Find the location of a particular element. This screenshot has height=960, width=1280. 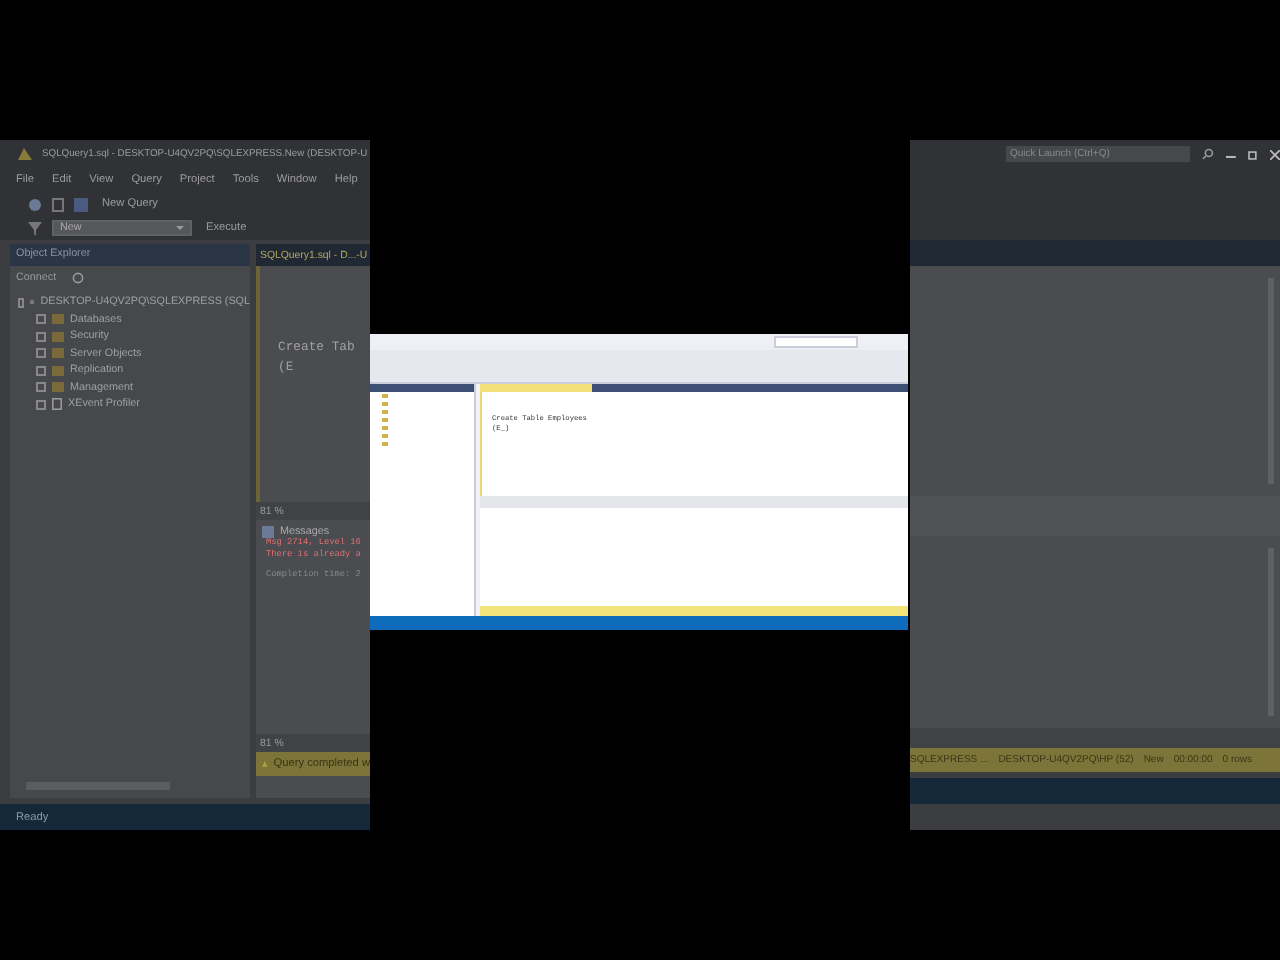

save-icon is located at coordinates (81, 204).